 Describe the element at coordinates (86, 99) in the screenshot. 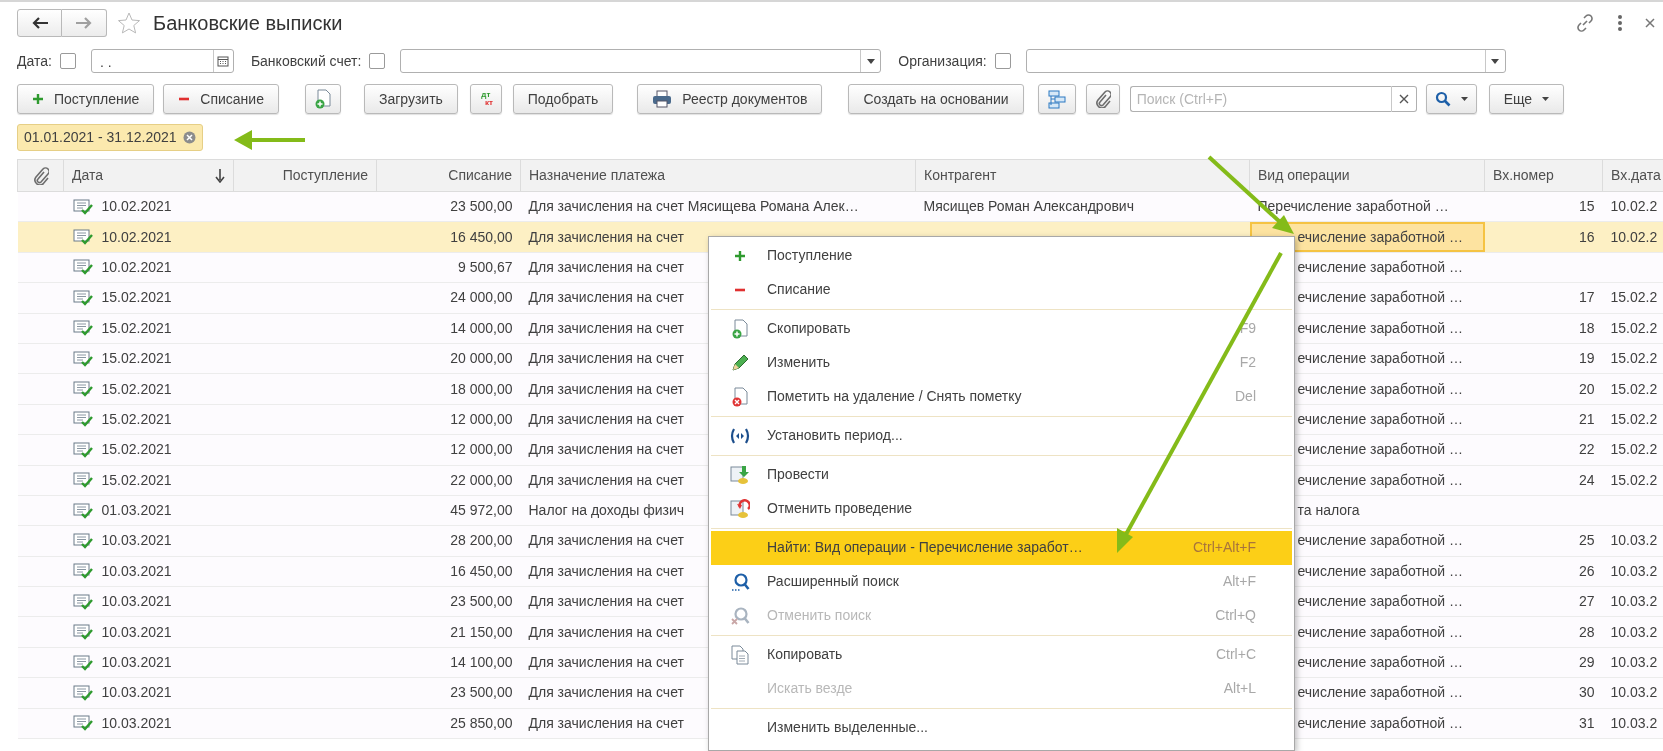

I see `add-button: Поступление` at that location.